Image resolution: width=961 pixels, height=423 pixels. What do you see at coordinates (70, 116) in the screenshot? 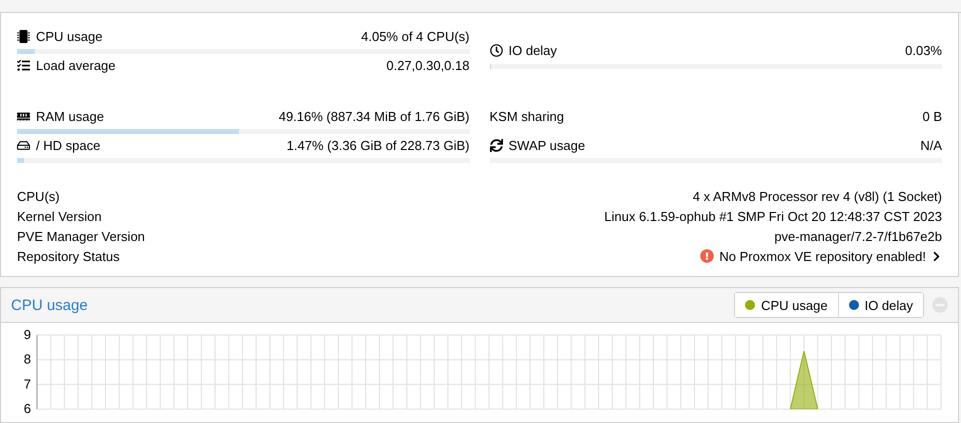
I see `stat-label: RAM usage` at bounding box center [70, 116].